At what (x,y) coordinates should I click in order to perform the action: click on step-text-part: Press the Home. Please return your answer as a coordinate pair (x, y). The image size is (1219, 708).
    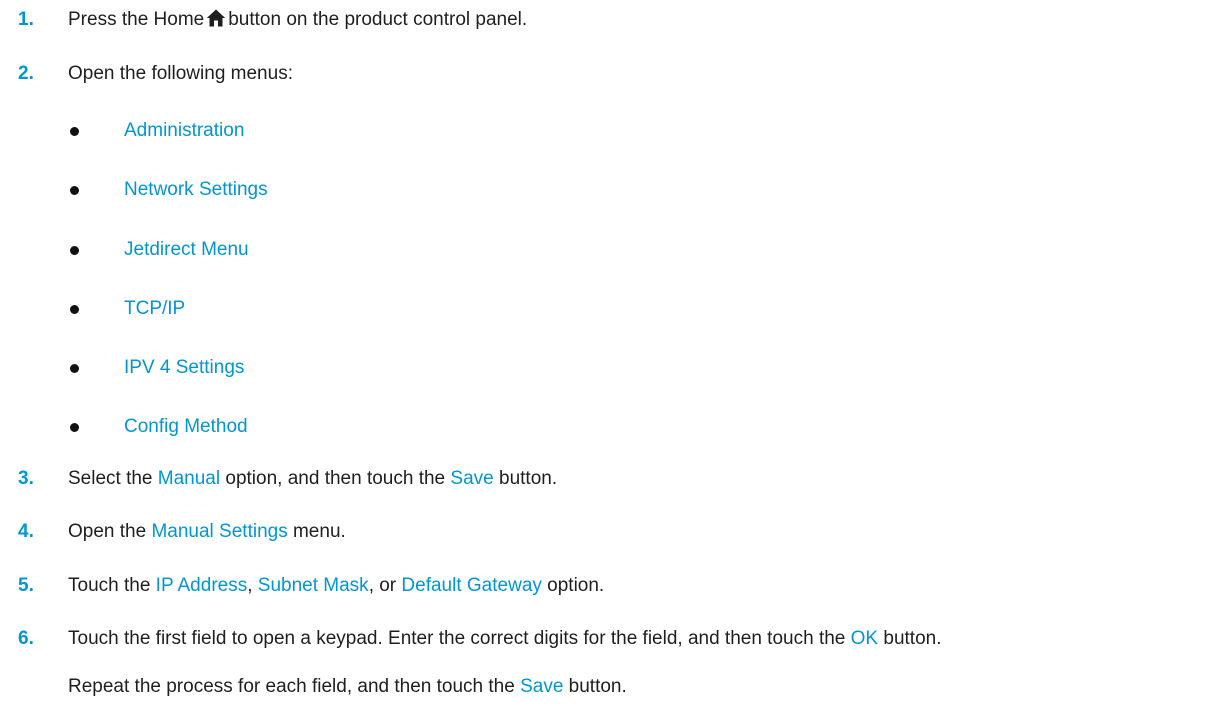
    Looking at the image, I should click on (136, 19).